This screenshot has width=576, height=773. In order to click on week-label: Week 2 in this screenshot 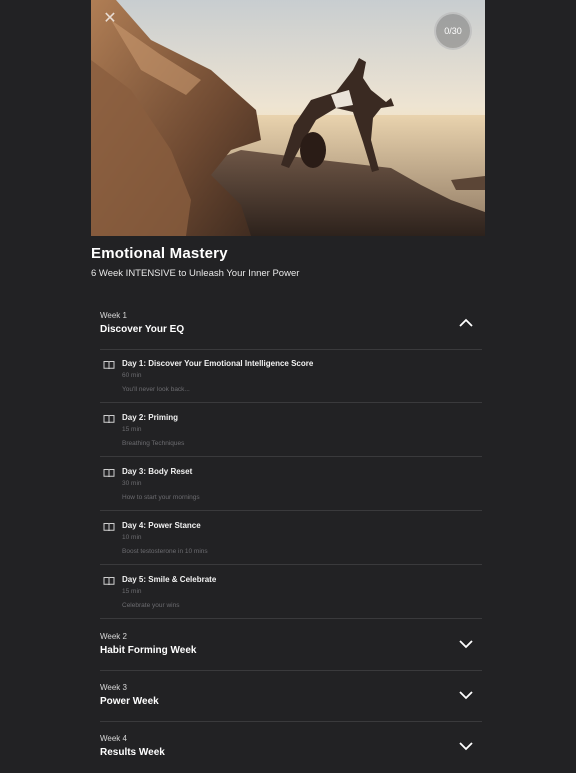, I will do `click(113, 636)`.